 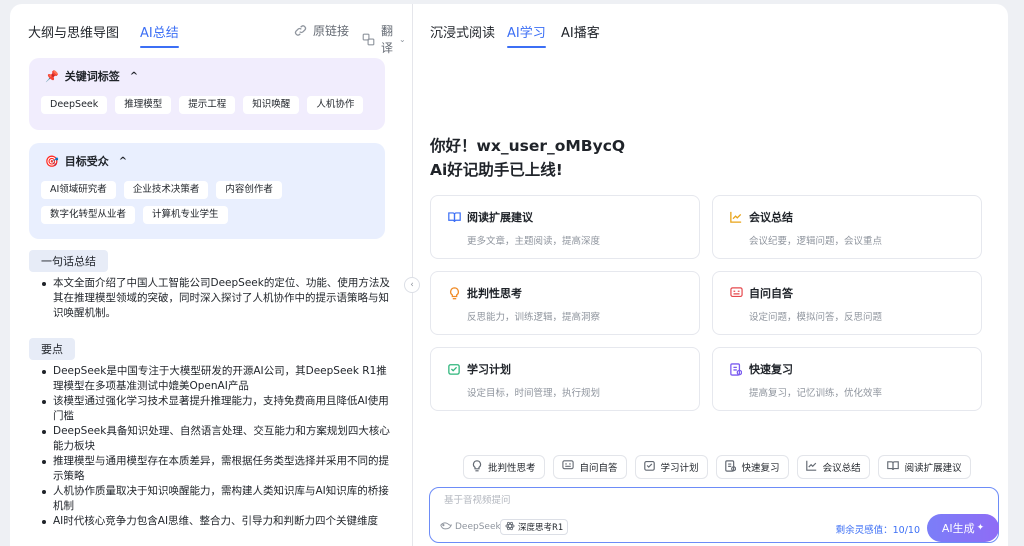 What do you see at coordinates (679, 468) in the screenshot?
I see `quick-button-label: 学习计划` at bounding box center [679, 468].